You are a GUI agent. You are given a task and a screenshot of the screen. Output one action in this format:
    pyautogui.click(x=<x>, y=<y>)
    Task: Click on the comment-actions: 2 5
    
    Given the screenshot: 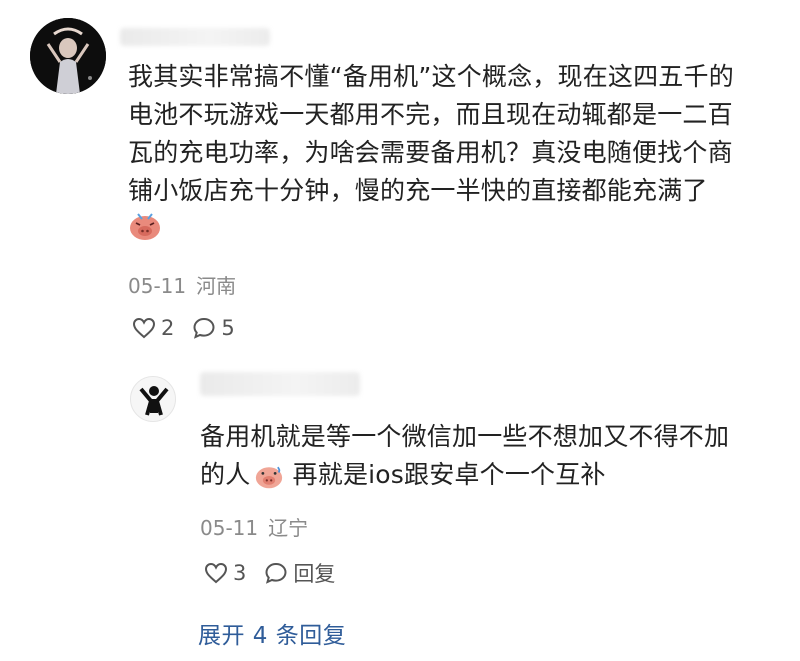 What is the action you would take?
    pyautogui.click(x=192, y=328)
    